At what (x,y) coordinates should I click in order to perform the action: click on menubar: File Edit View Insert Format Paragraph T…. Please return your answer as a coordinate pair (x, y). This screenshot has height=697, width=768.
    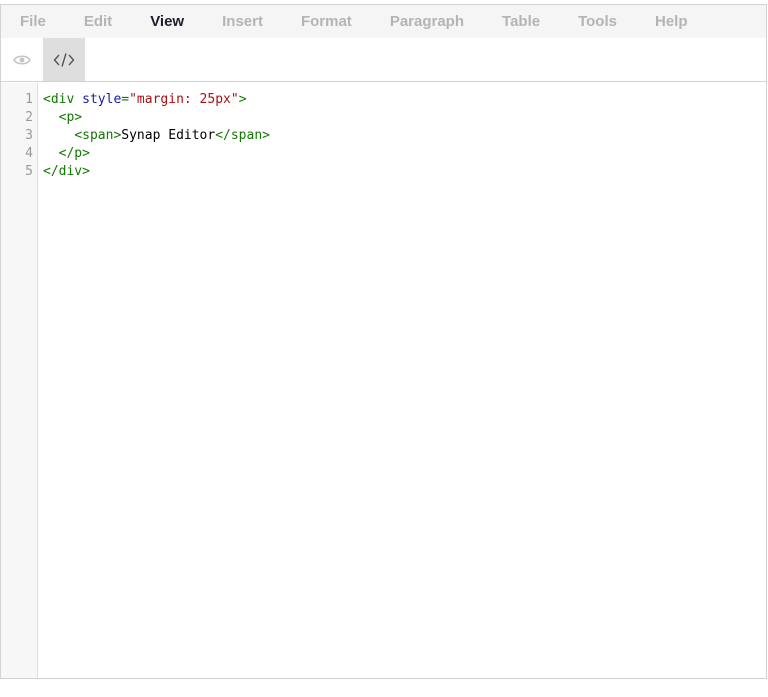
    Looking at the image, I should click on (383, 21).